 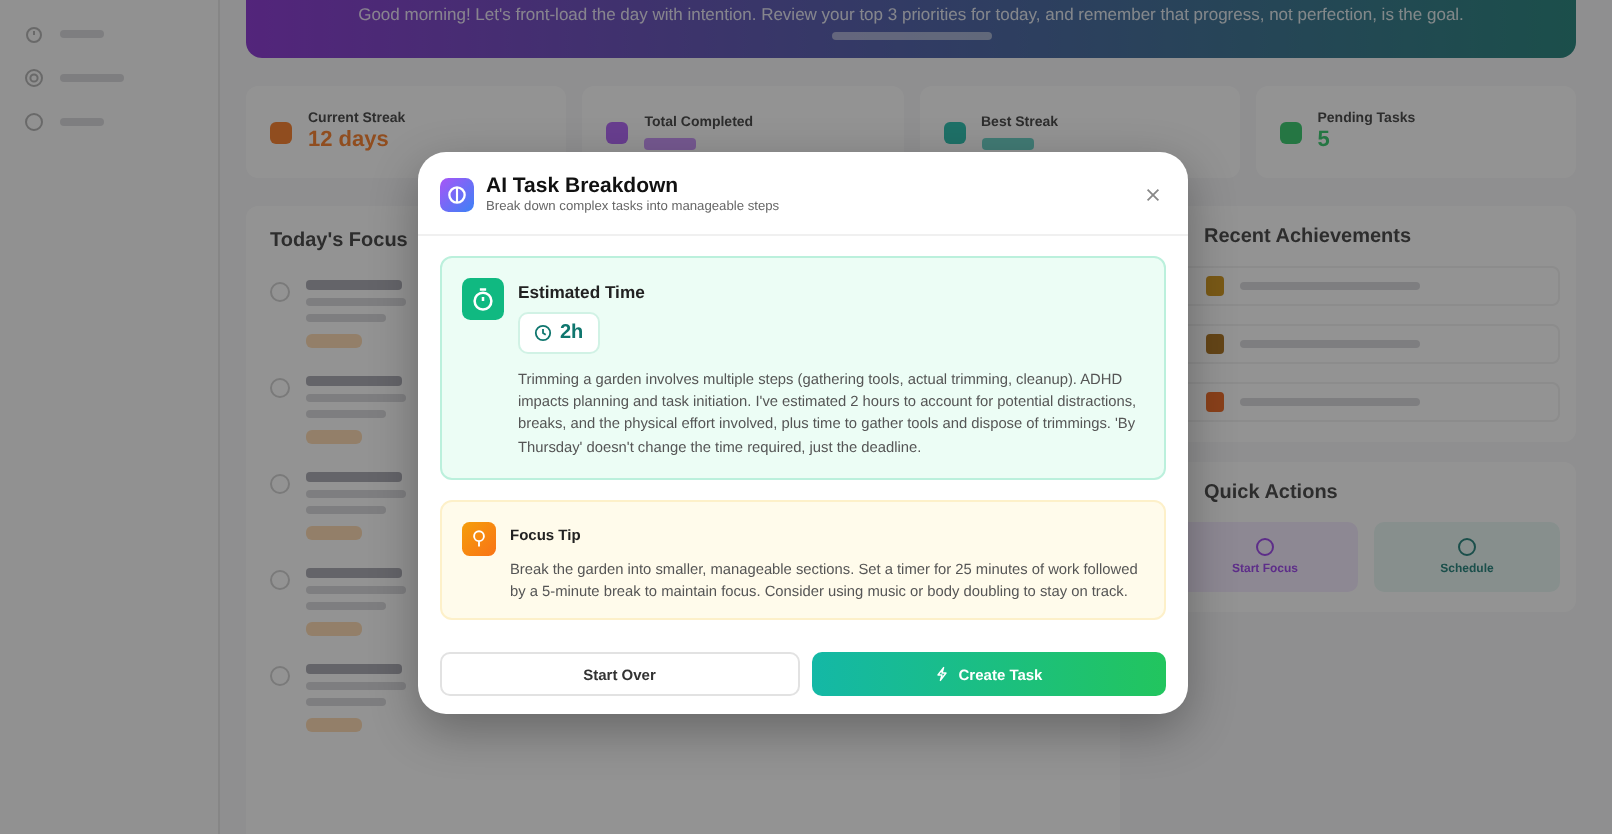 What do you see at coordinates (1153, 194) in the screenshot?
I see `close-icon` at bounding box center [1153, 194].